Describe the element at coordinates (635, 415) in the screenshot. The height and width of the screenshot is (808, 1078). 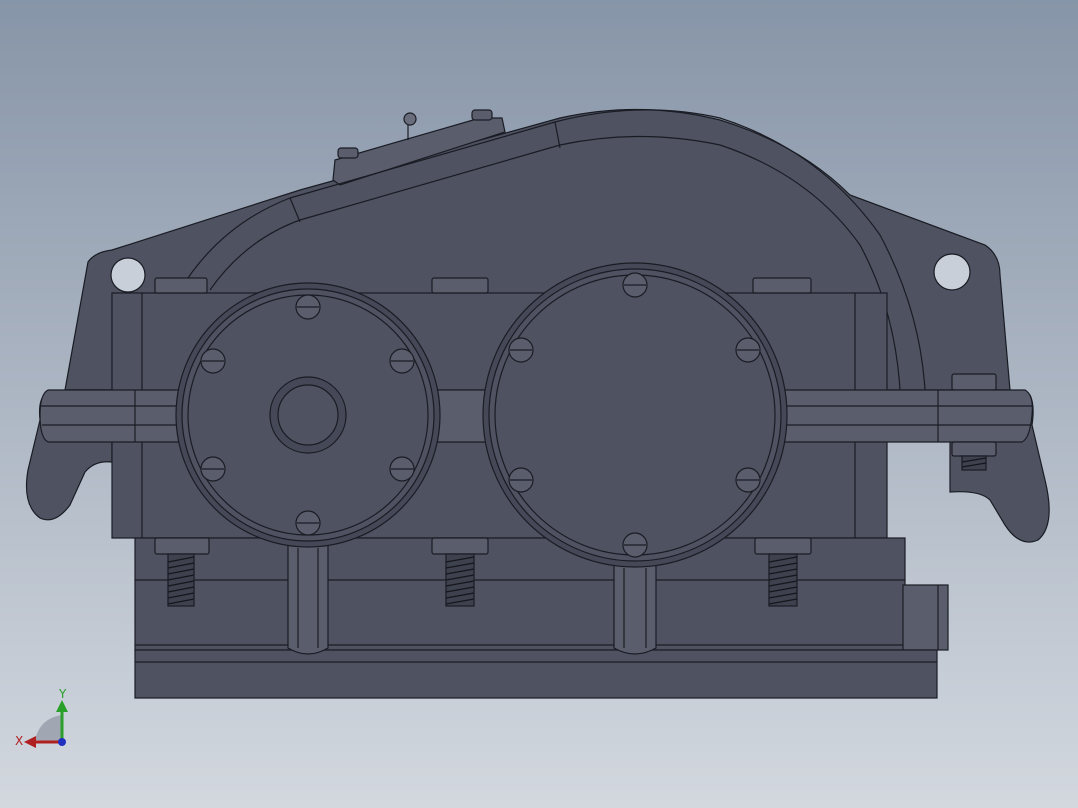
I see `bearing-cover-output` at that location.